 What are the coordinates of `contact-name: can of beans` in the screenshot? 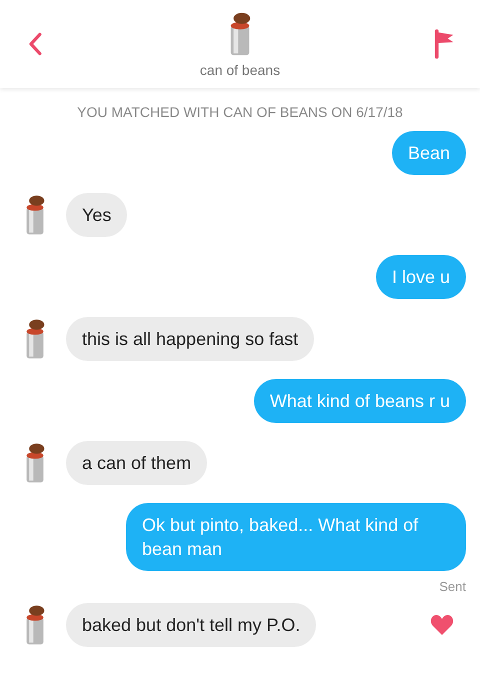 It's located at (240, 70).